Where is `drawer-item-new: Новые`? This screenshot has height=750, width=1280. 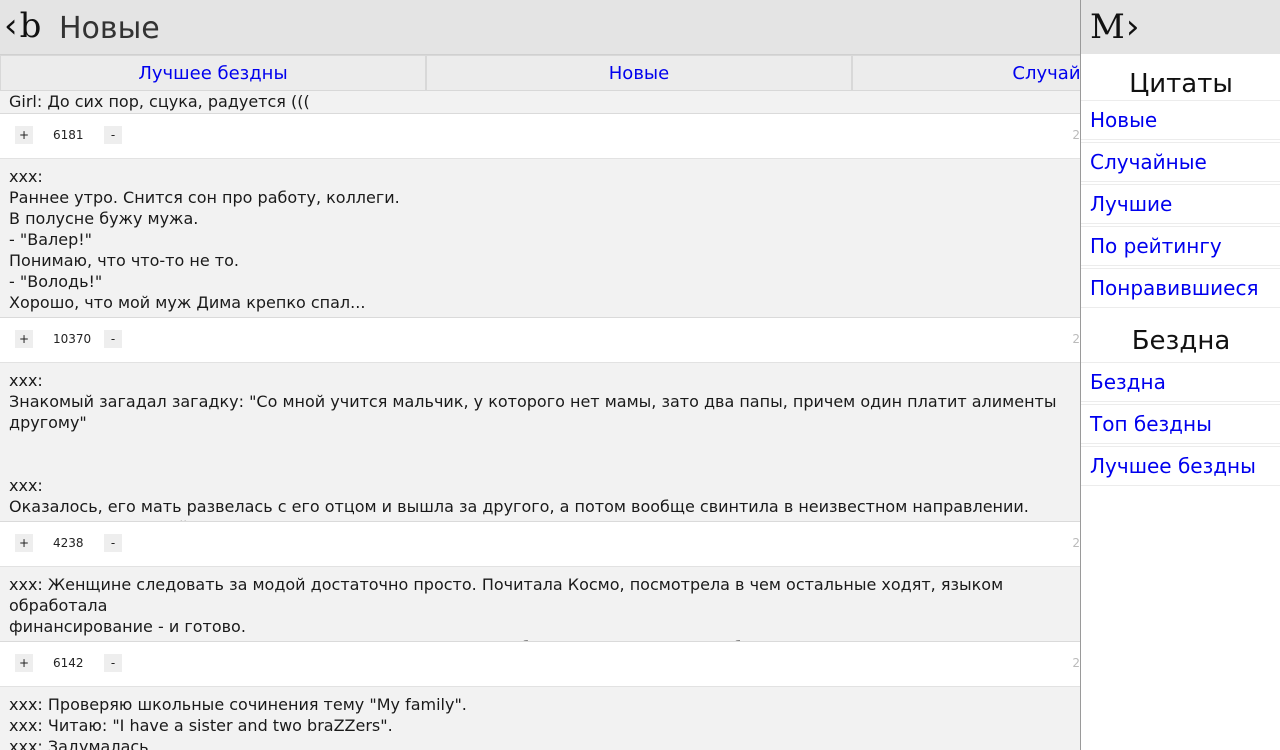 drawer-item-new: Новые is located at coordinates (1180, 120).